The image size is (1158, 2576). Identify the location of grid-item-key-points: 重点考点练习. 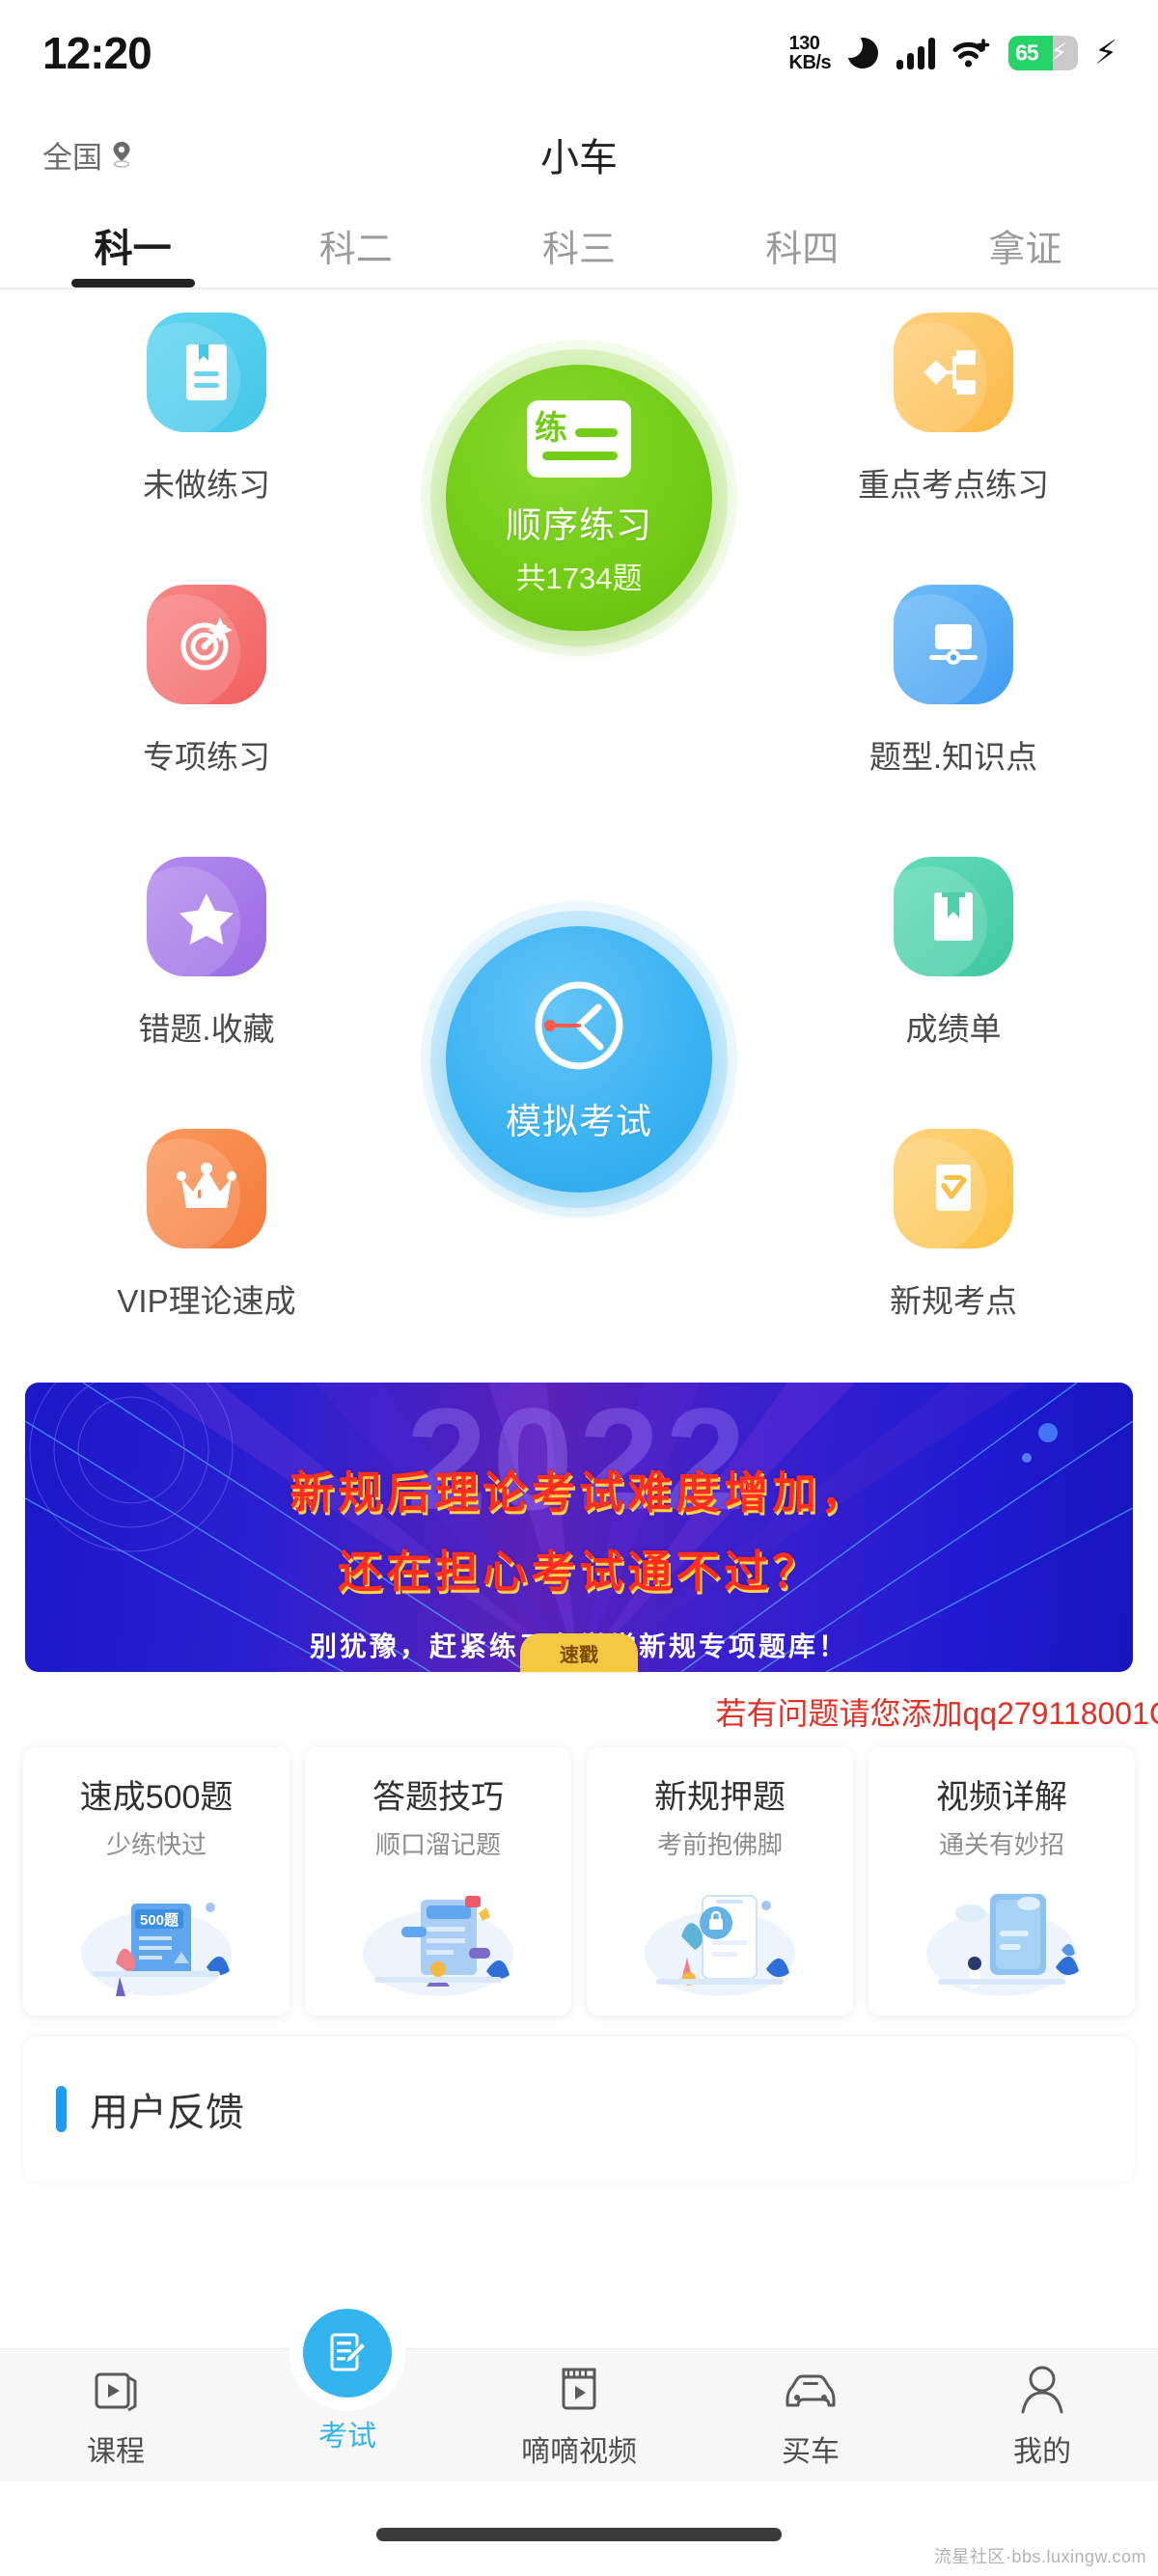
(953, 425).